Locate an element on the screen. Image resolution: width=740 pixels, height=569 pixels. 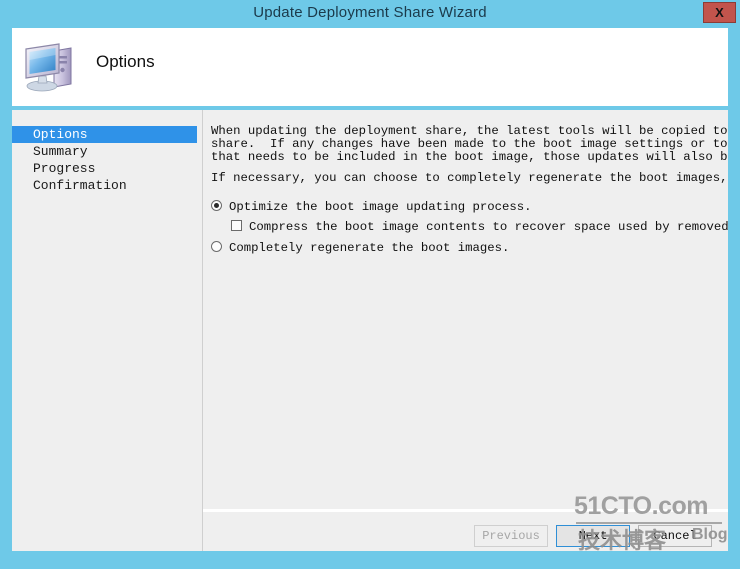
radio-regenerate-icon is located at coordinates (216, 246).